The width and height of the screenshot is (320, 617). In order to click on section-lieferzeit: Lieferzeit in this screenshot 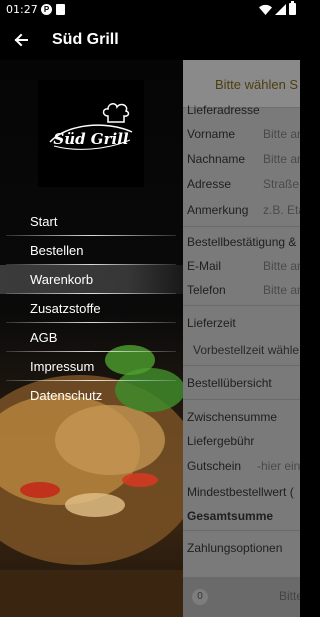, I will do `click(211, 323)`.